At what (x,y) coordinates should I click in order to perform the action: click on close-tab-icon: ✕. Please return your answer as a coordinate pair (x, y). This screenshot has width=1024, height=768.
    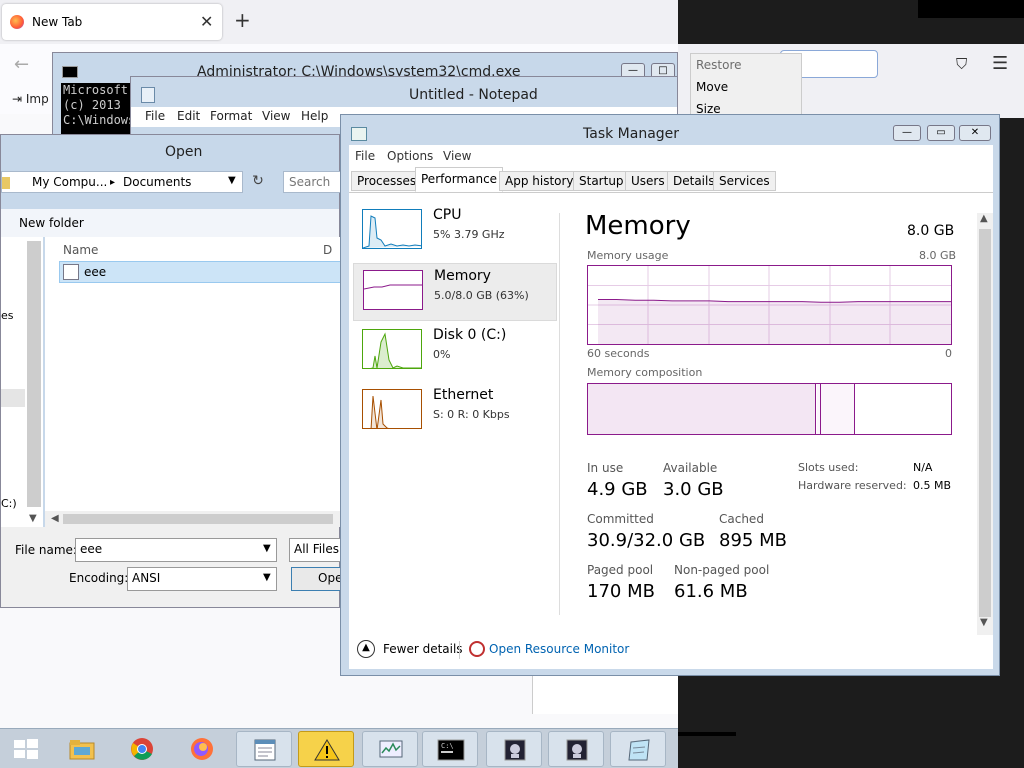
    Looking at the image, I should click on (206, 21).